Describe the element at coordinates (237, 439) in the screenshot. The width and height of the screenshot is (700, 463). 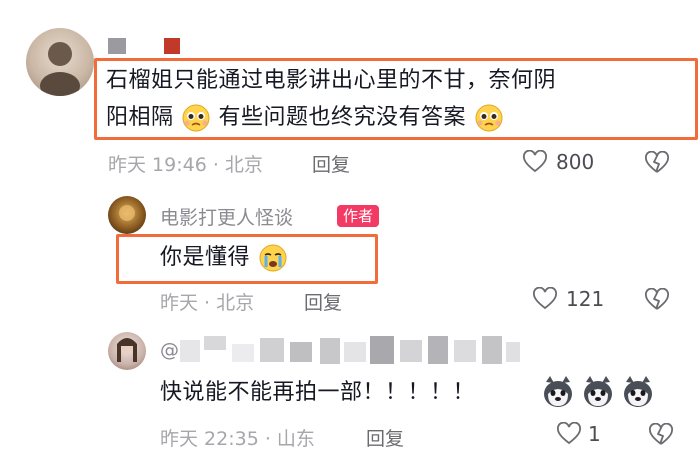
I see `reply-time-location: 昨天 22:35 · 山东` at that location.